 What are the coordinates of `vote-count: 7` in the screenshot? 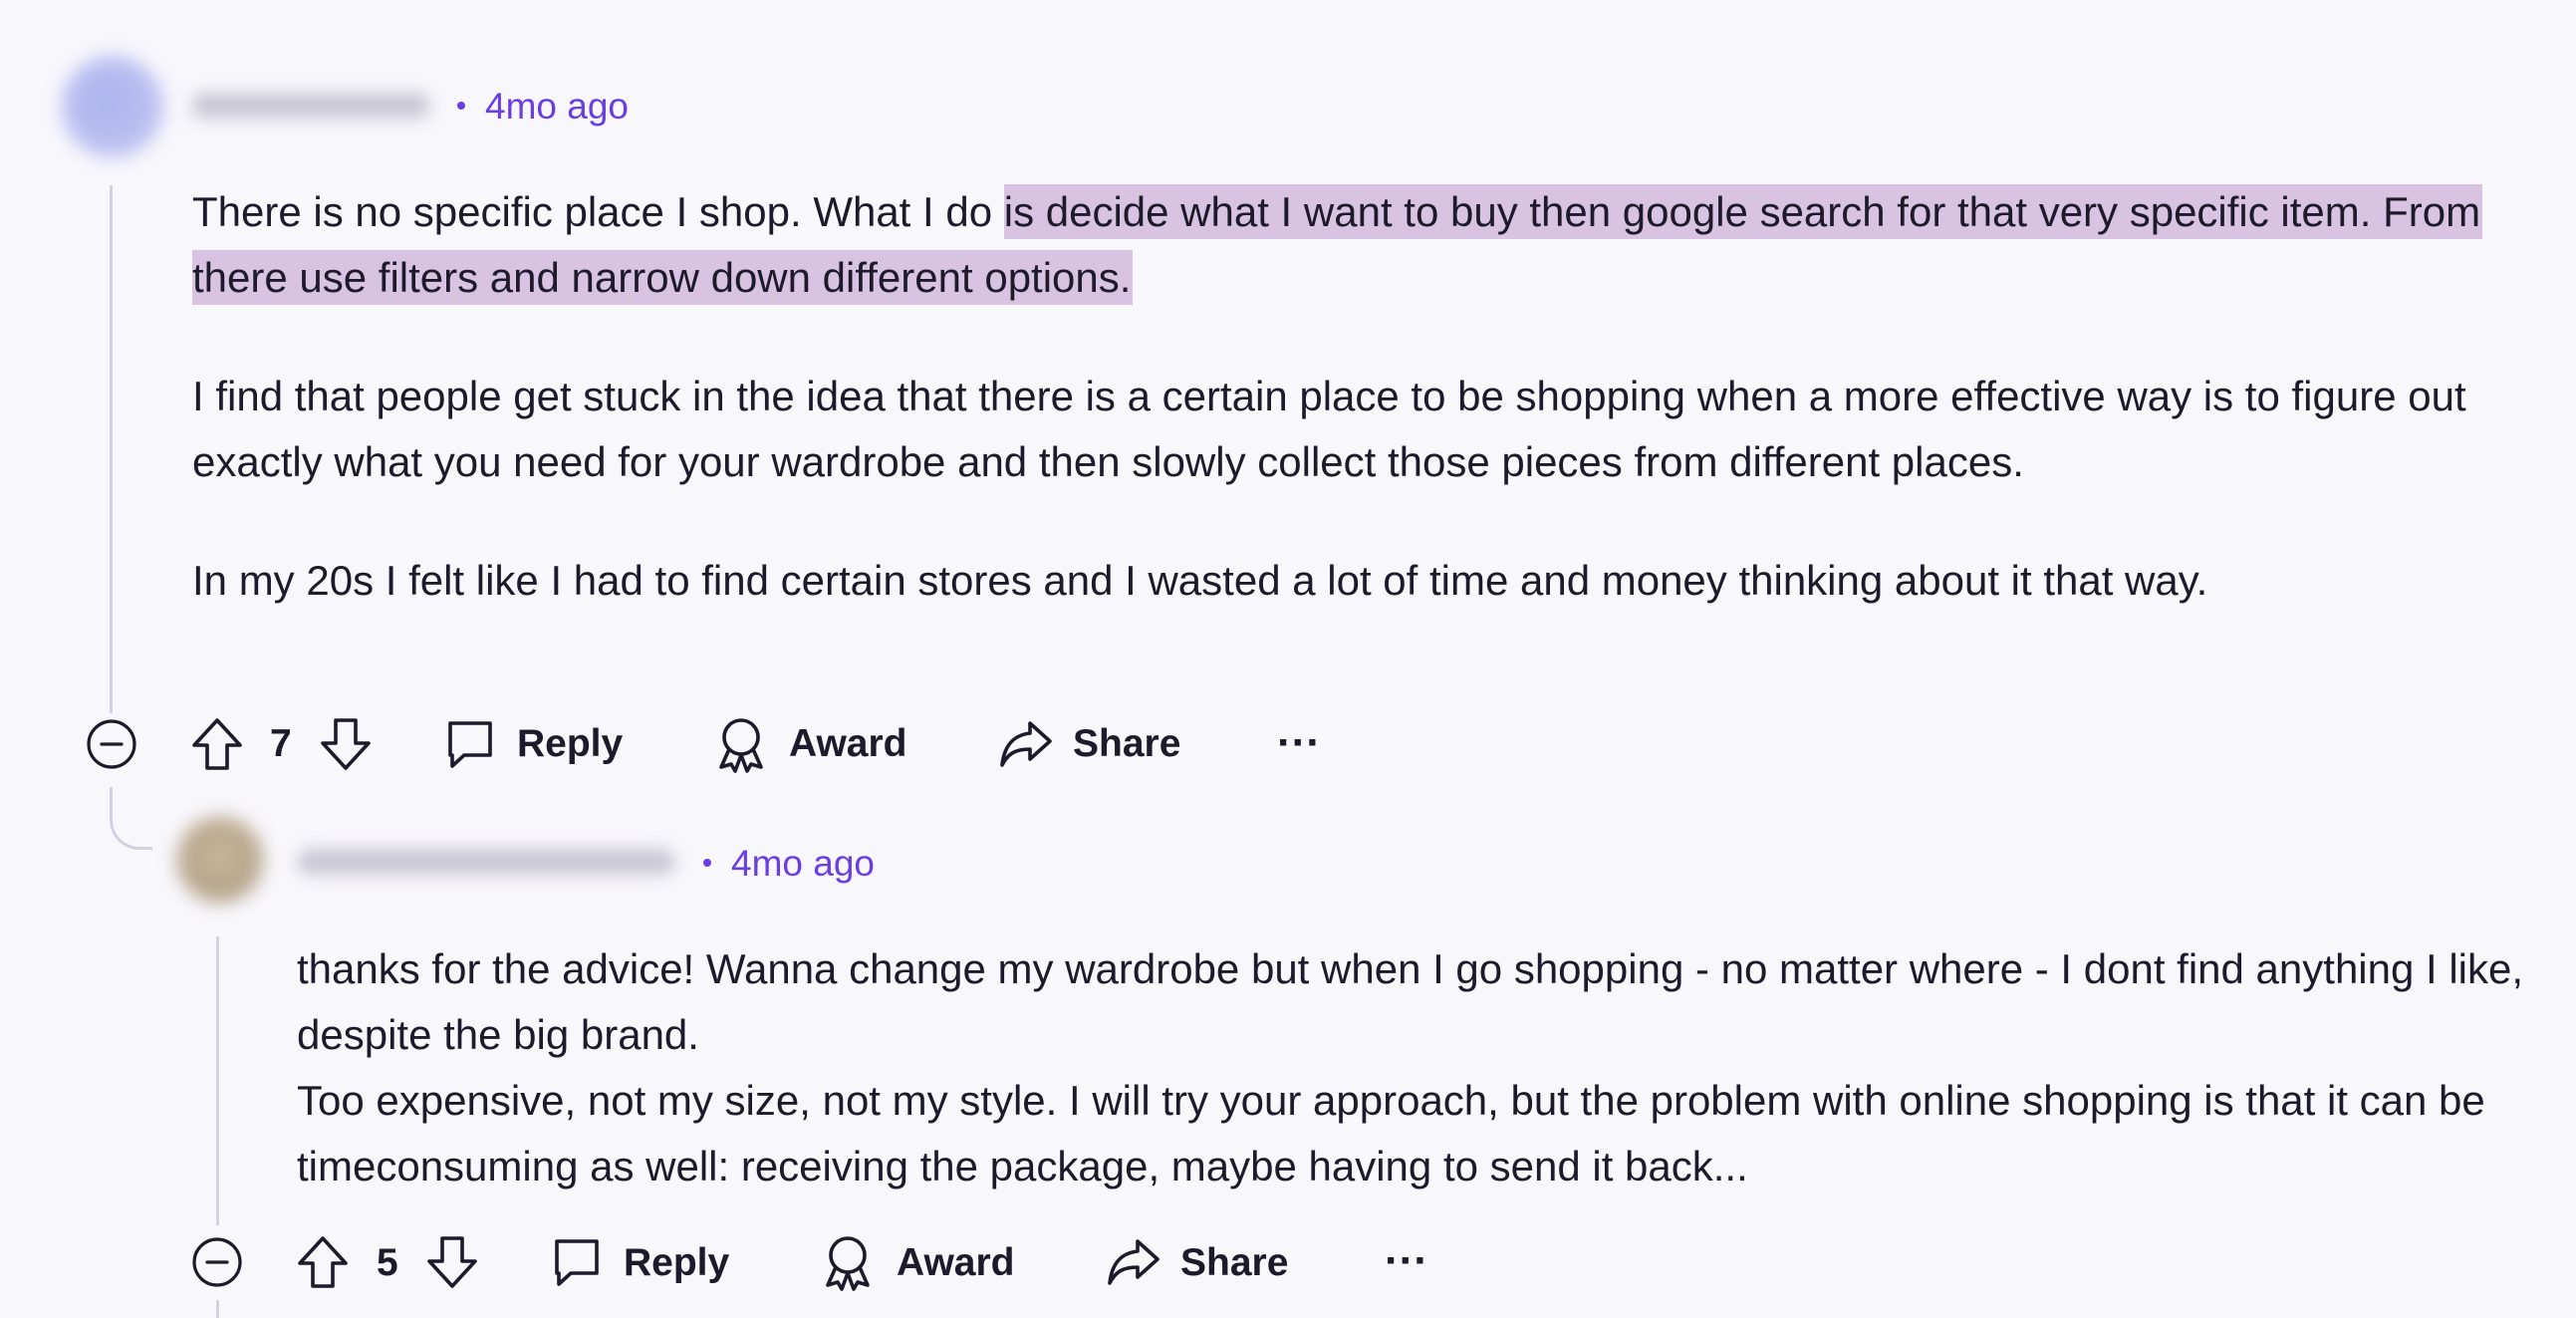 It's located at (281, 744).